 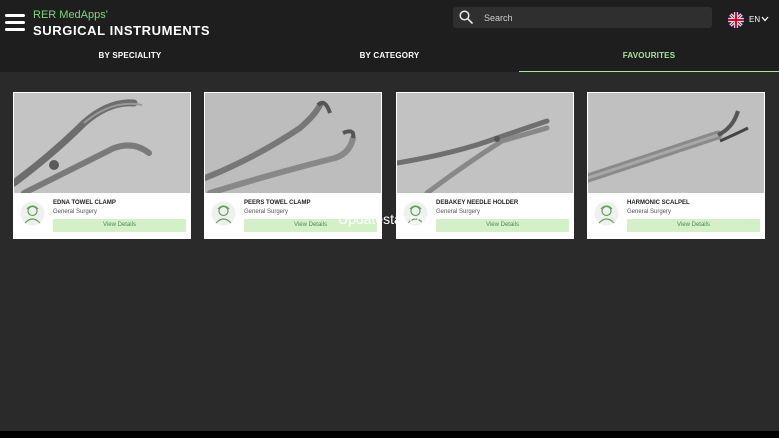 What do you see at coordinates (84, 203) in the screenshot?
I see `instrument-name: EDNA TOWEL CLAMP` at bounding box center [84, 203].